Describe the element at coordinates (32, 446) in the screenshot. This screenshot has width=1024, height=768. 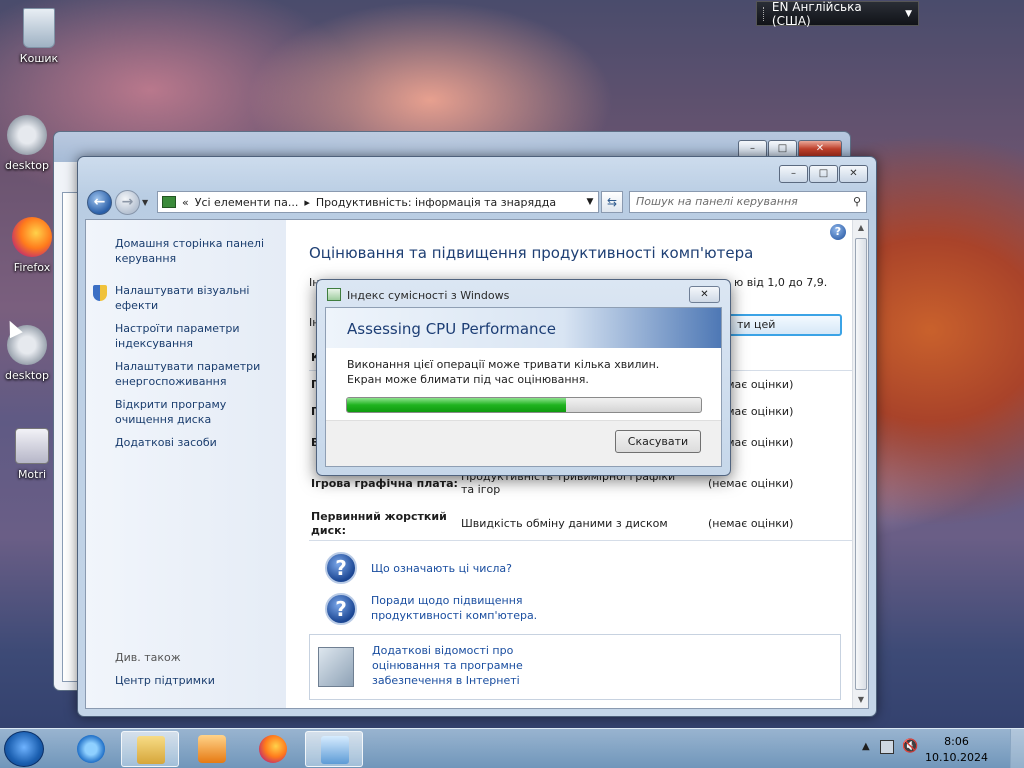
I see `motrix-icon` at that location.